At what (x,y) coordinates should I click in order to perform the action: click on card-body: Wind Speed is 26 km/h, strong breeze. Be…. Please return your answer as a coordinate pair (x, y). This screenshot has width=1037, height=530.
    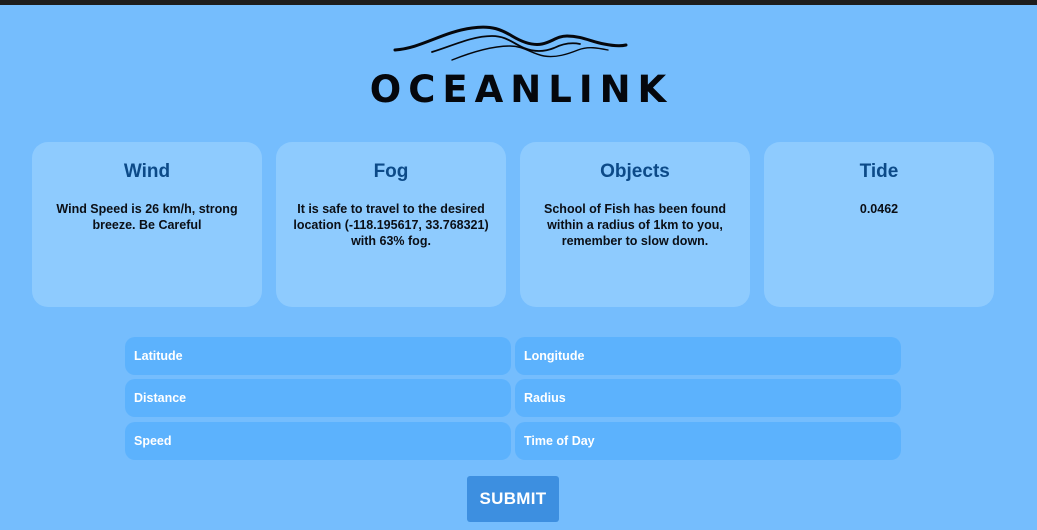
    Looking at the image, I should click on (147, 217).